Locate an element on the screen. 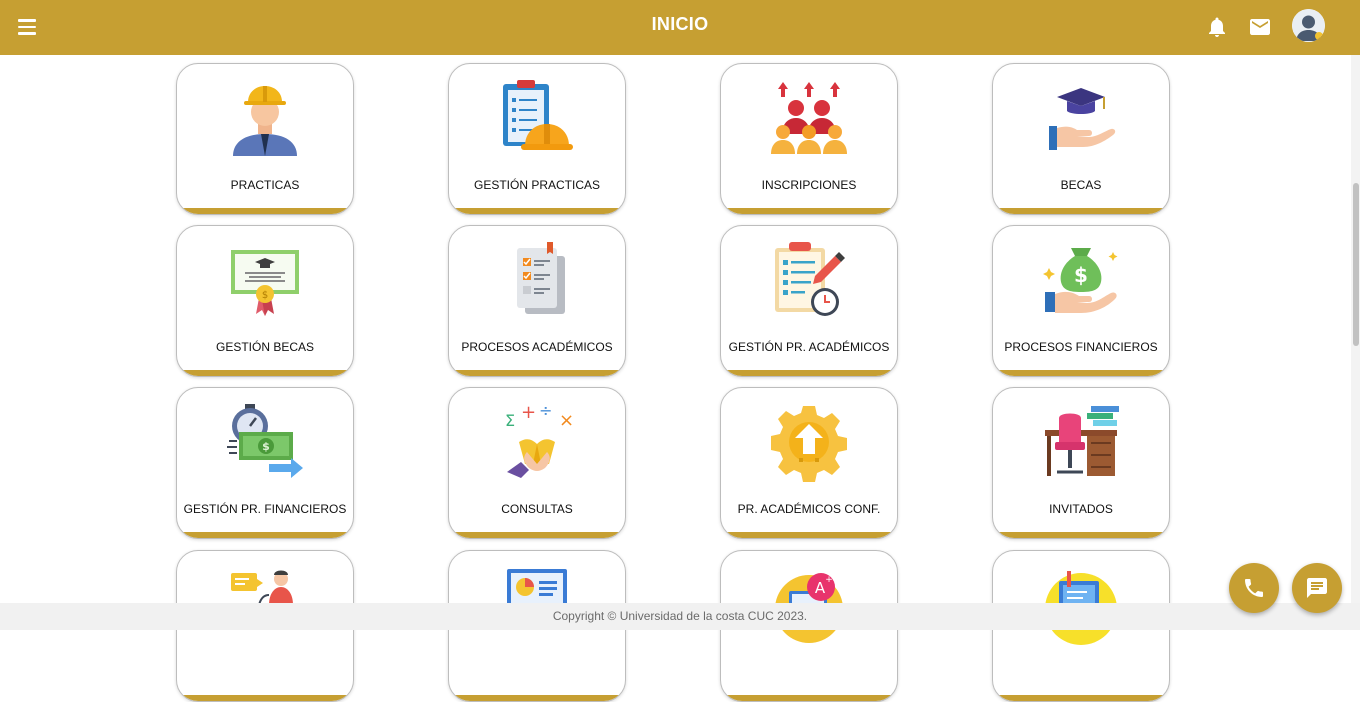  card-label: GESTIÓN PR. FINANCIEROS is located at coordinates (265, 509).